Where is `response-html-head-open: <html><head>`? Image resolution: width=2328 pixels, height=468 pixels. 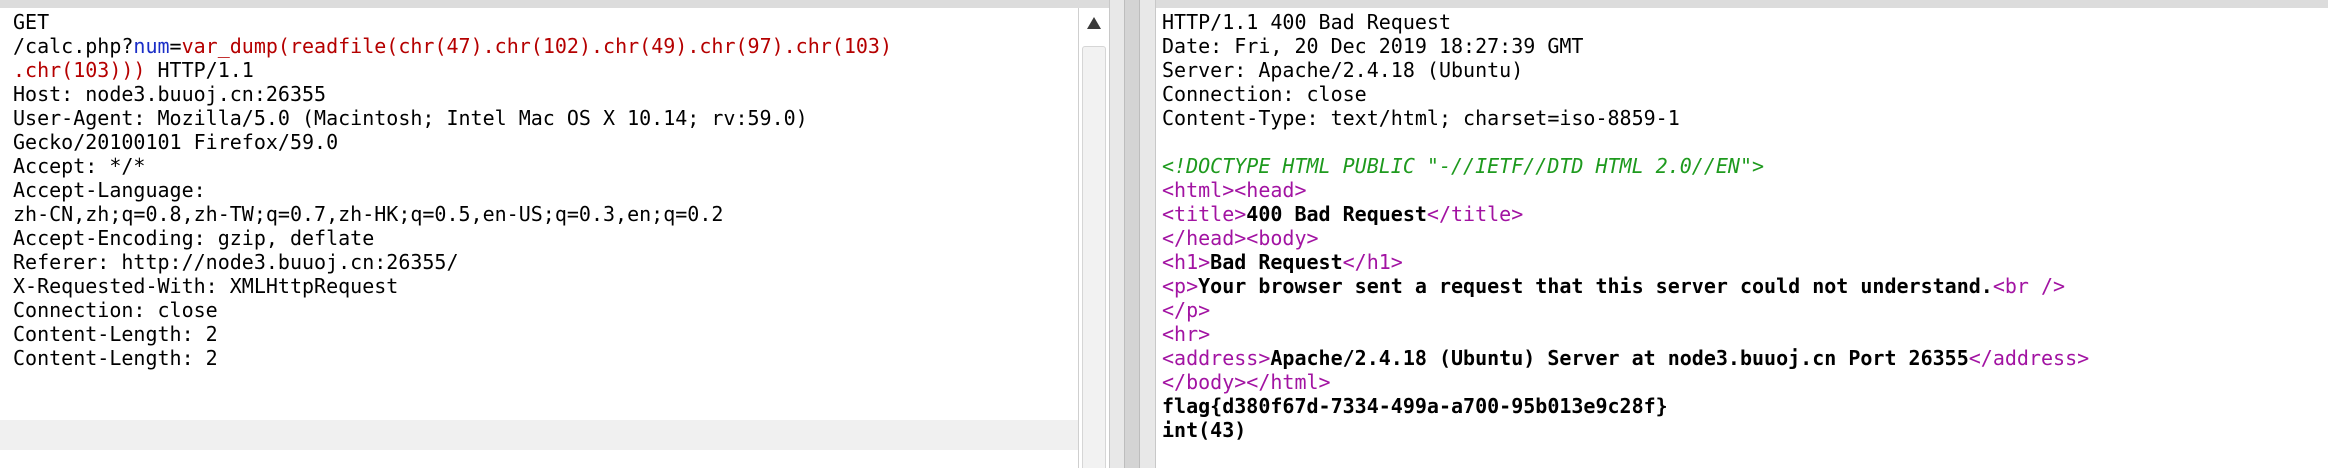 response-html-head-open: <html><head> is located at coordinates (1625, 190).